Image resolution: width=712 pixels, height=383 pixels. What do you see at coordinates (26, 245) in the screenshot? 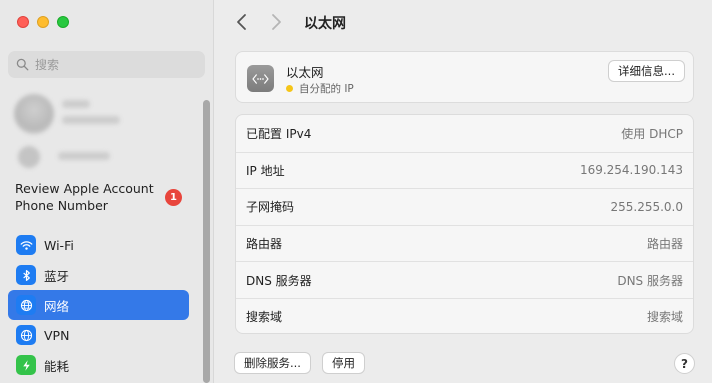
I see `wifi-icon` at bounding box center [26, 245].